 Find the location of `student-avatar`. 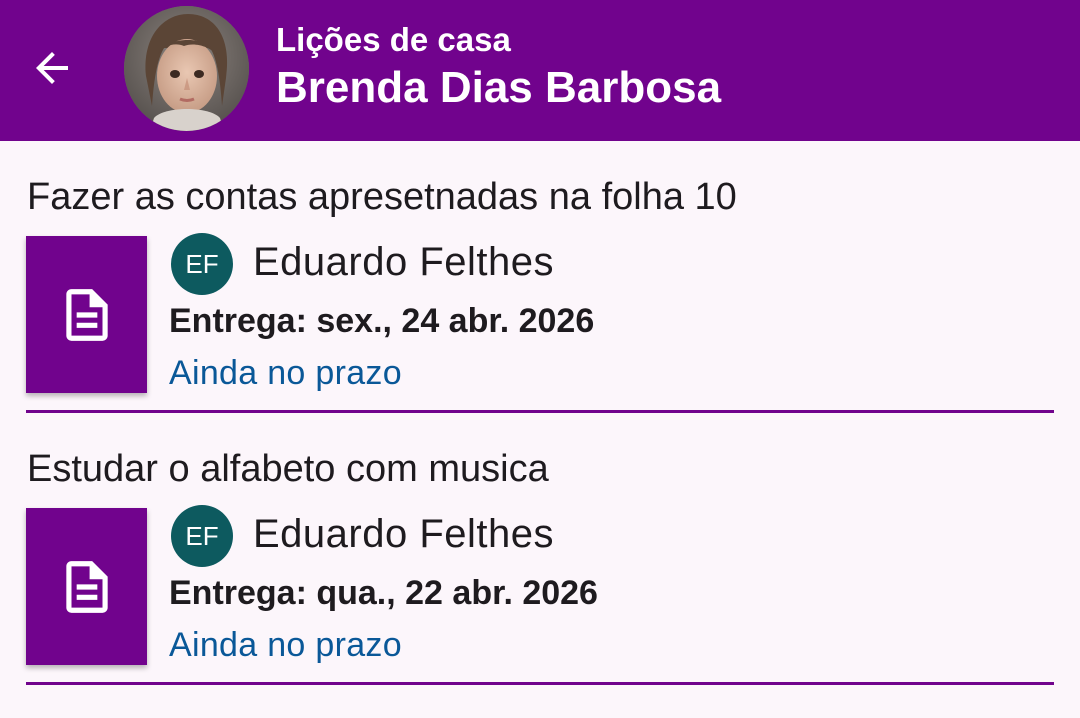

student-avatar is located at coordinates (186, 68).